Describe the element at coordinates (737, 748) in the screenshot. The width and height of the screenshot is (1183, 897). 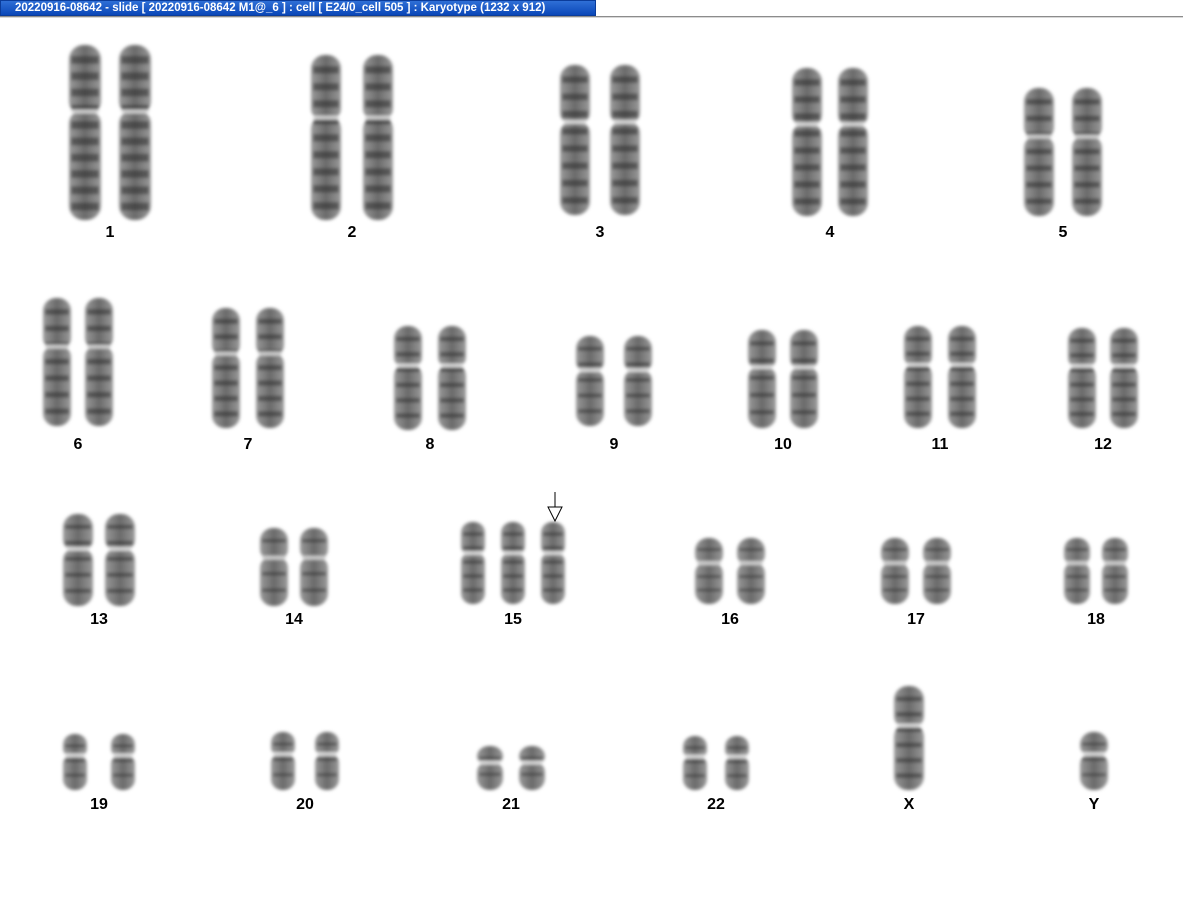
I see `chromosome-22-2-band` at that location.